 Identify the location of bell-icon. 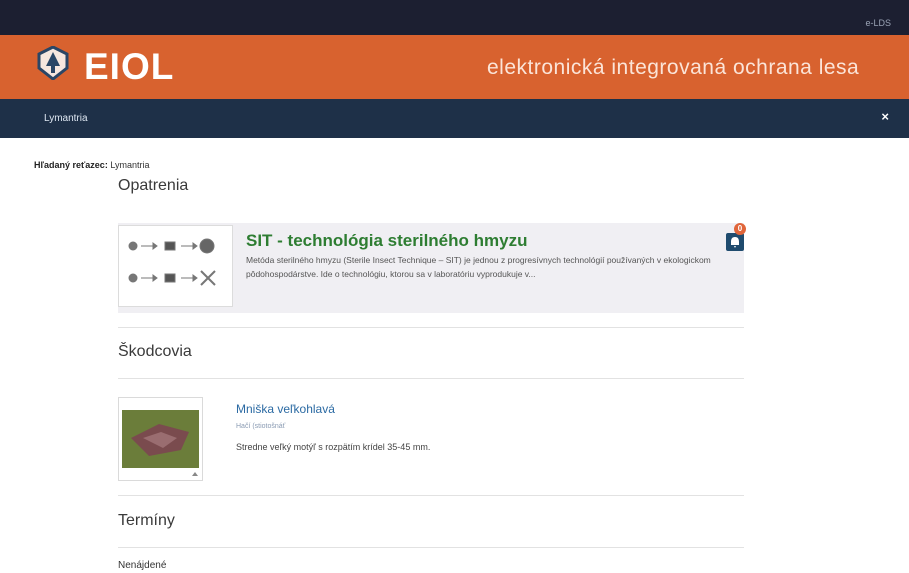
(735, 242).